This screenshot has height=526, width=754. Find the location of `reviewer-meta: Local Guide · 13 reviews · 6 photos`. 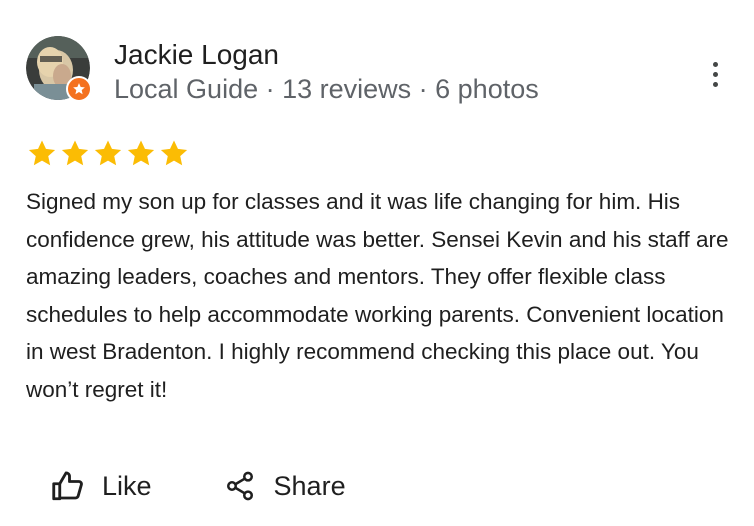

reviewer-meta: Local Guide · 13 reviews · 6 photos is located at coordinates (326, 89).